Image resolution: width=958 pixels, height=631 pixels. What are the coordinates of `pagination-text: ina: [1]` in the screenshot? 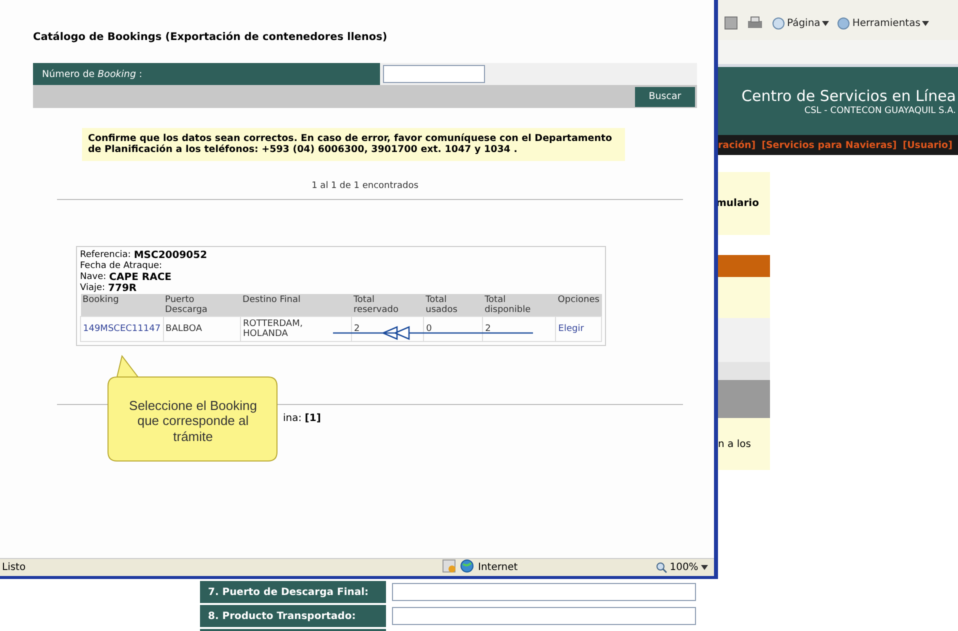 It's located at (302, 418).